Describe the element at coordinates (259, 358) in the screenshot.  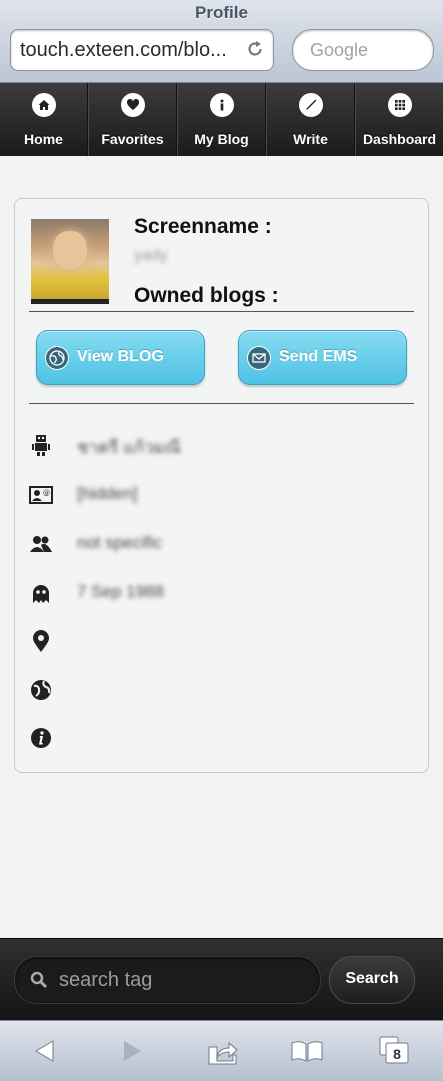
I see `envelope-icon` at that location.